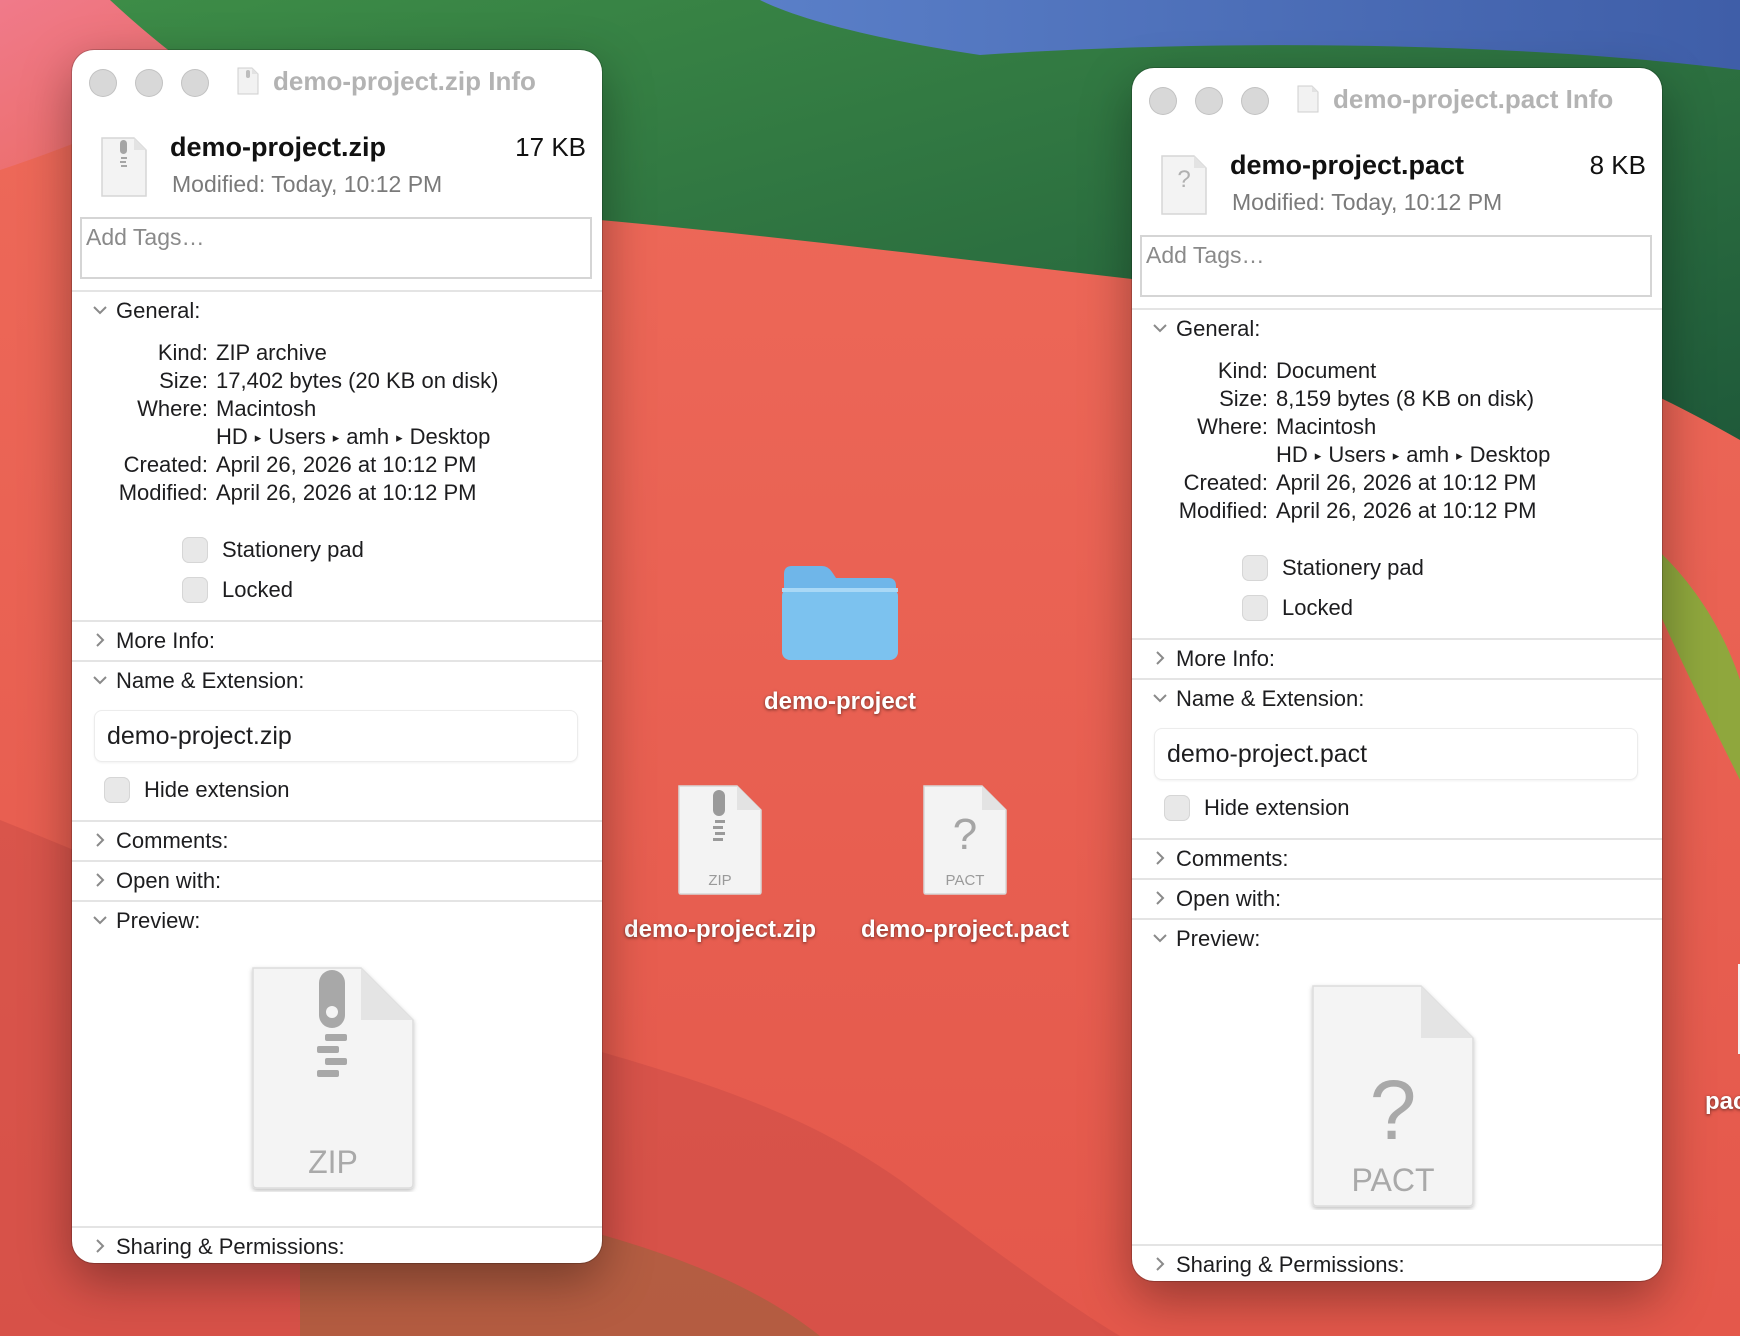 The image size is (1740, 1336). What do you see at coordinates (257, 589) in the screenshot?
I see `checkbox-label: Locked` at bounding box center [257, 589].